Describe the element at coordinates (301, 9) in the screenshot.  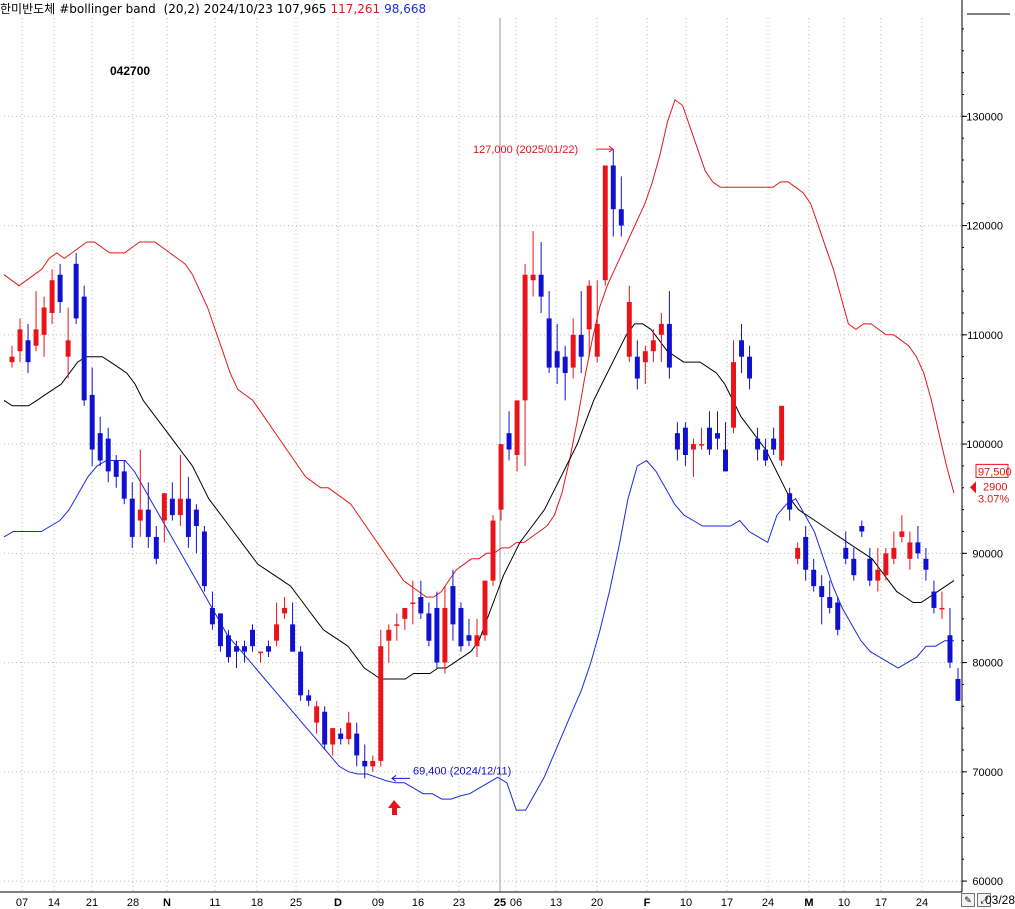
I see `middle-value: 107,965` at that location.